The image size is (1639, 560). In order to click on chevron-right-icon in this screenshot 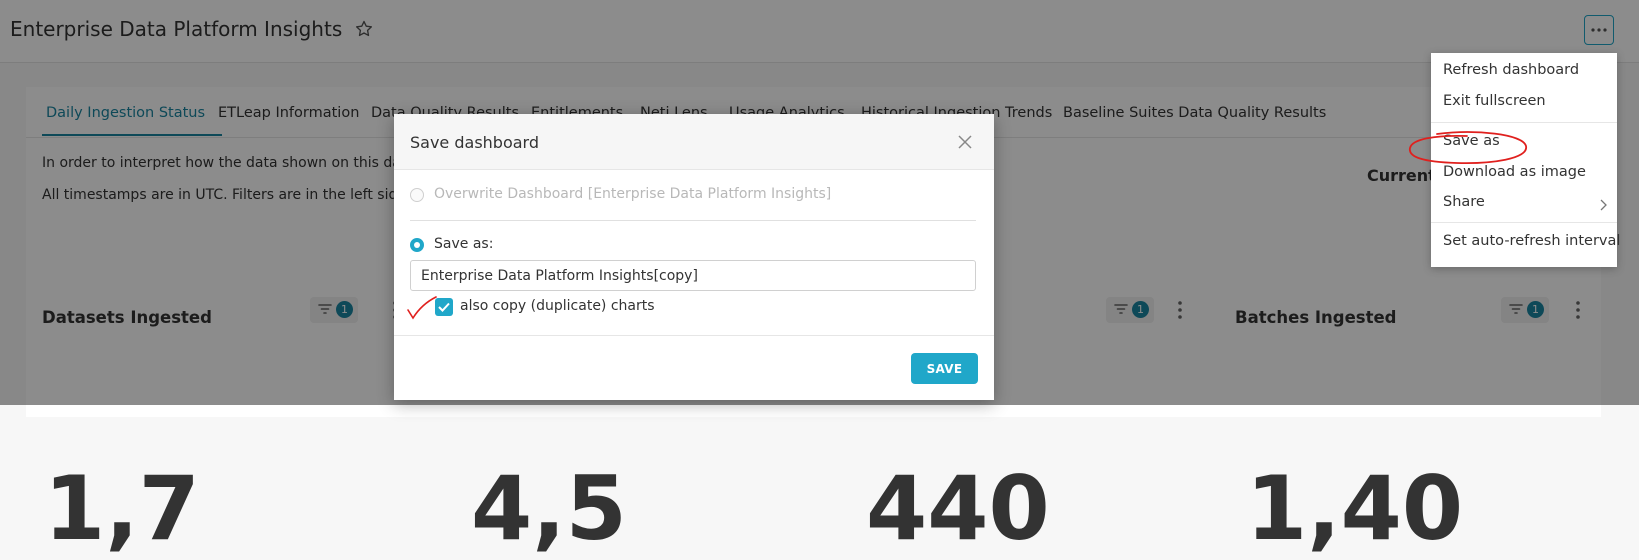, I will do `click(1603, 205)`.